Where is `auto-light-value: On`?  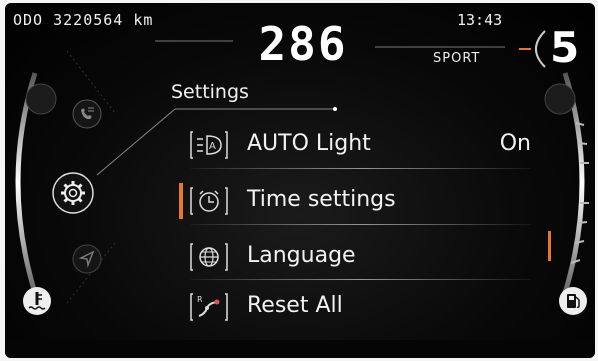 auto-light-value: On is located at coordinates (515, 143).